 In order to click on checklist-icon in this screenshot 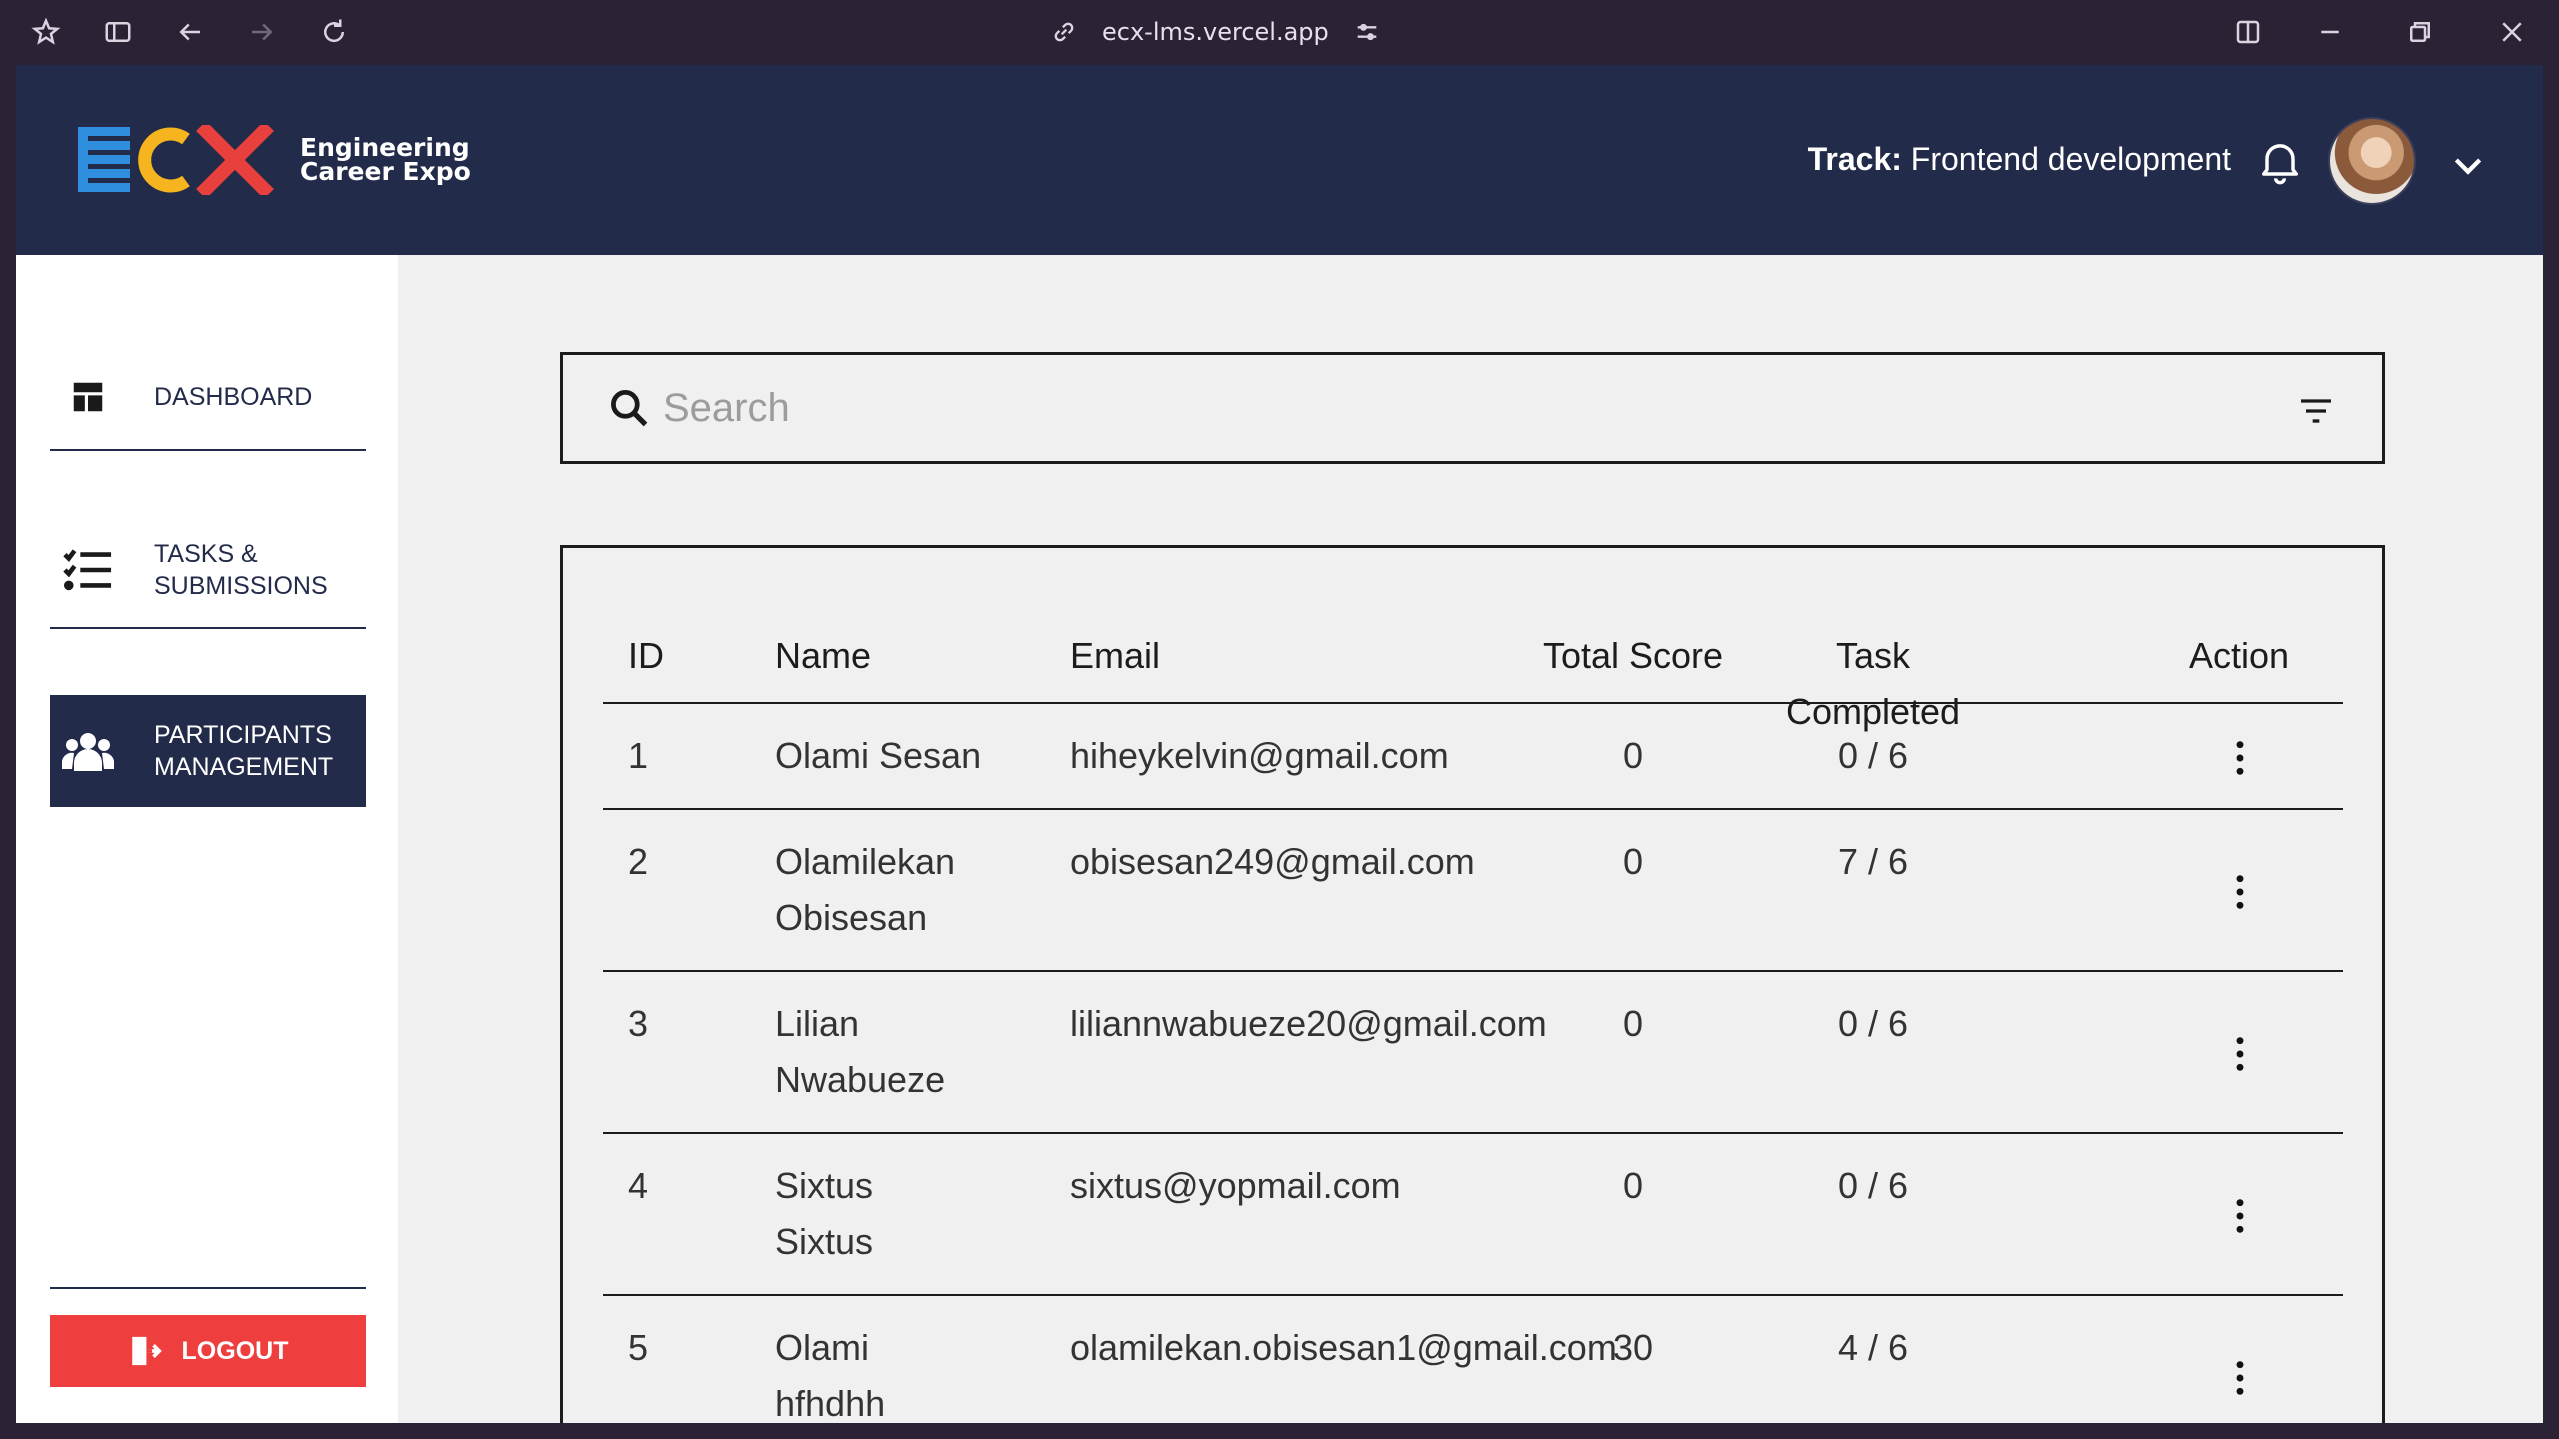, I will do `click(88, 570)`.